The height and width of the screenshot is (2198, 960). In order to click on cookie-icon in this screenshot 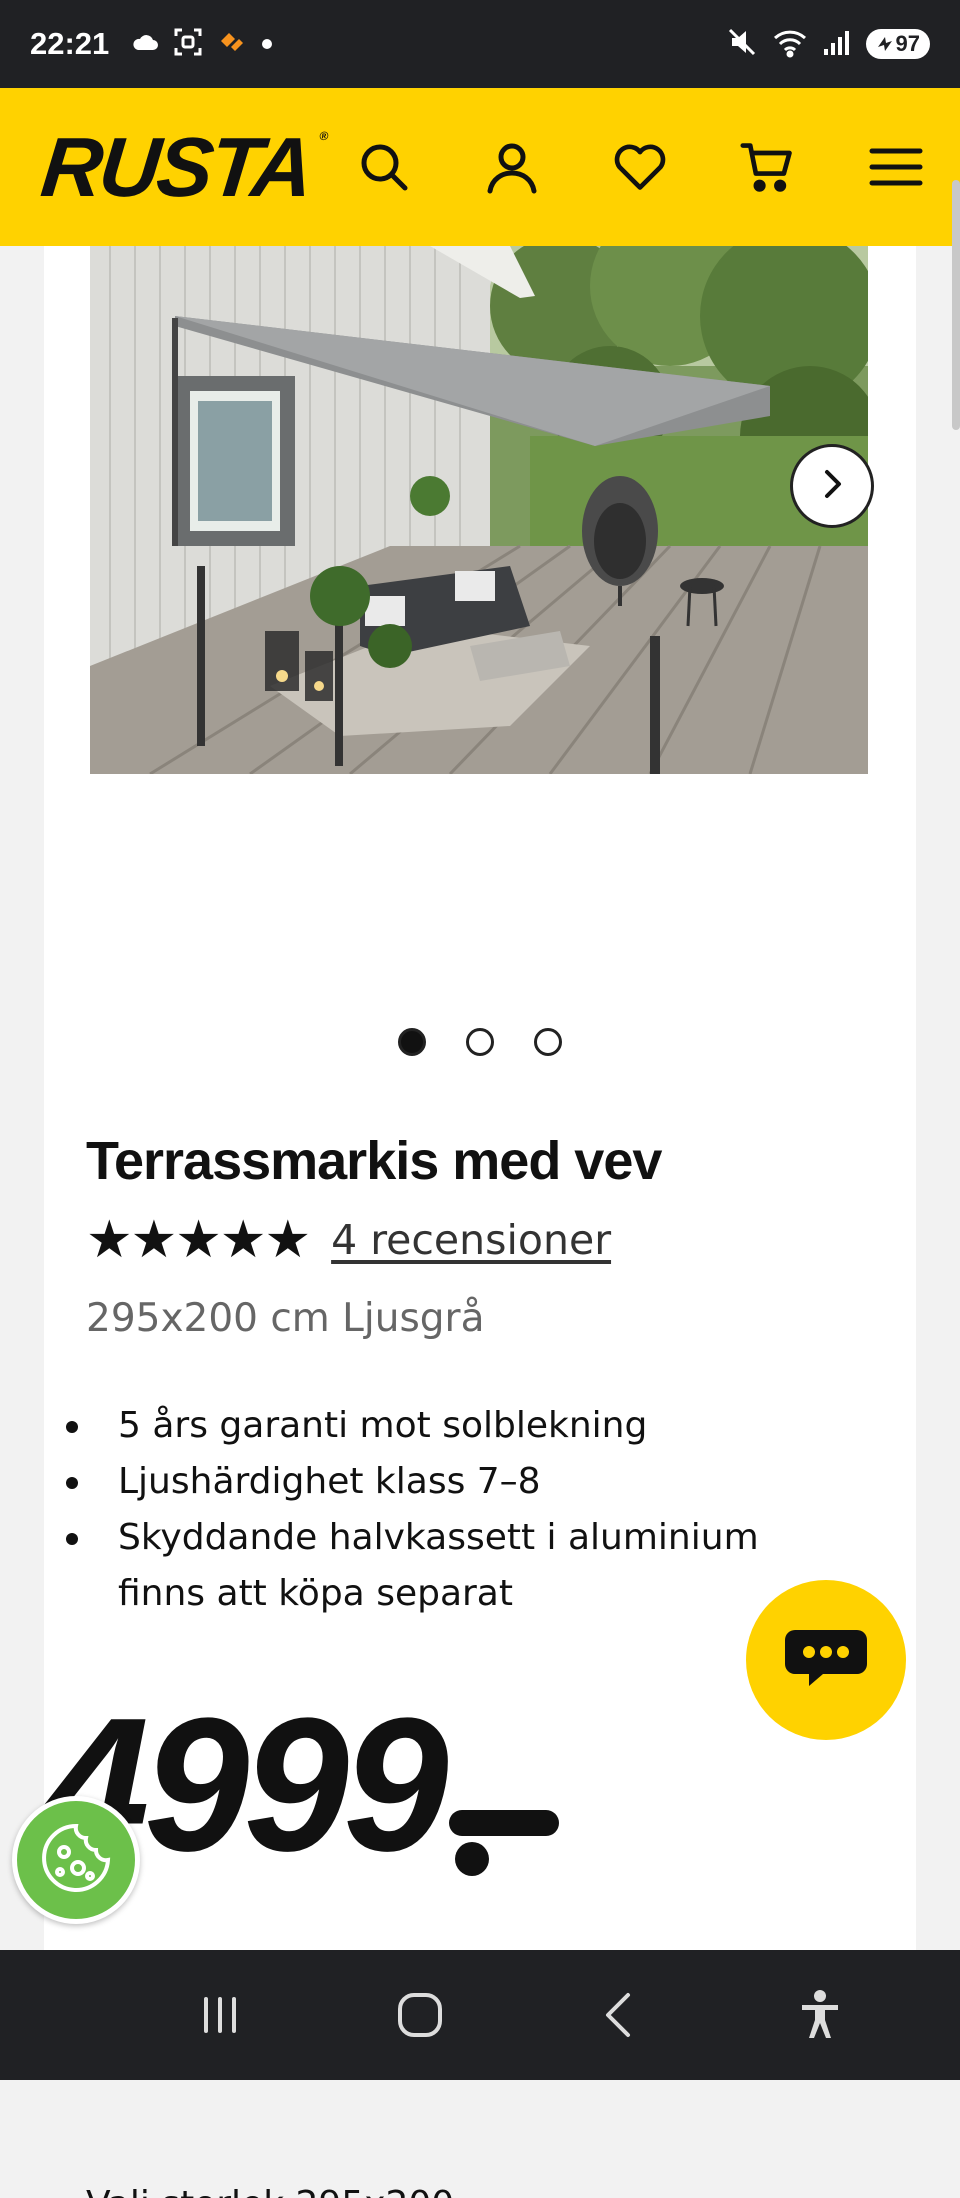, I will do `click(76, 1860)`.